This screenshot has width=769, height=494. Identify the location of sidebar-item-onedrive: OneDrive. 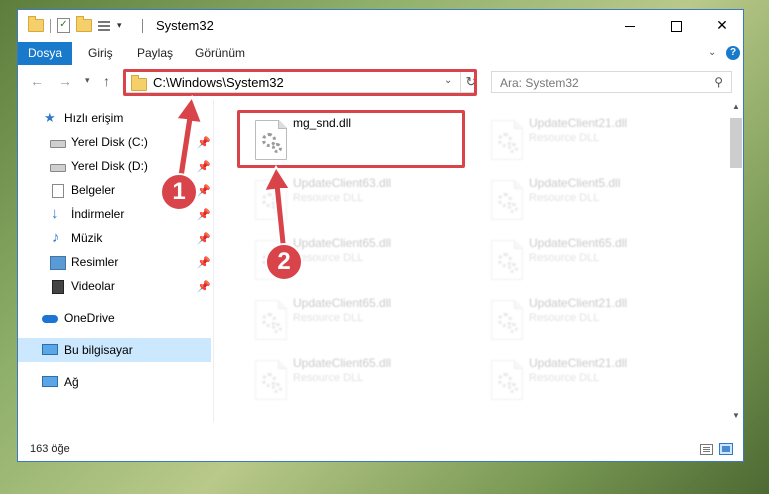
(114, 318).